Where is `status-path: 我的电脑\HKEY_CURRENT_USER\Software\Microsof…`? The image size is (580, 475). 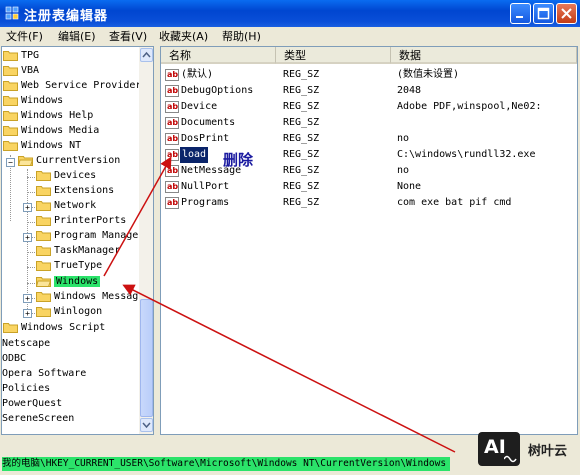 status-path: 我的电脑\HKEY_CURRENT_USER\Software\Microsof… is located at coordinates (226, 464).